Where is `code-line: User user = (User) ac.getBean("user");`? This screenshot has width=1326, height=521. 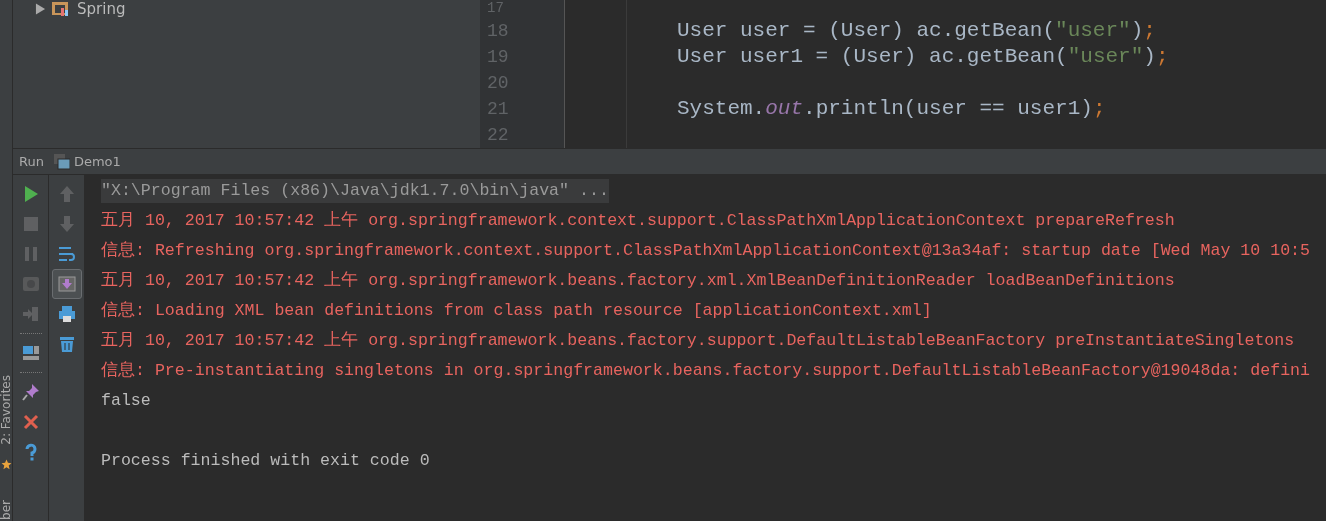 code-line: User user = (User) ac.getBean("user"); is located at coordinates (916, 31).